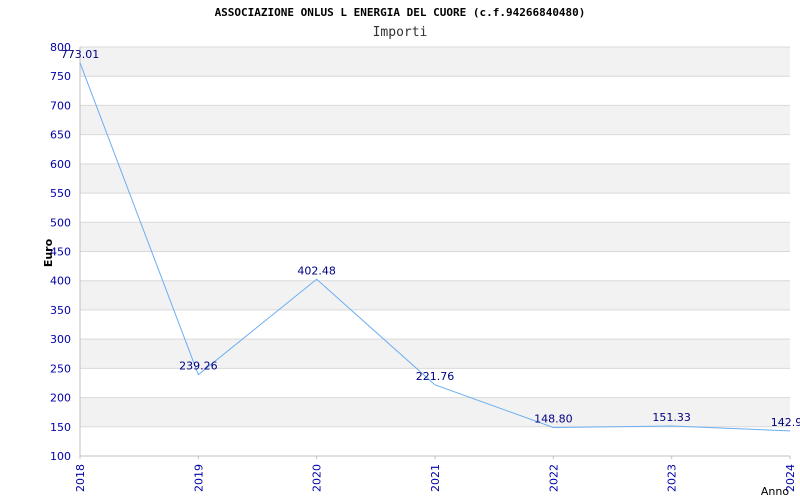 Image resolution: width=800 pixels, height=500 pixels. I want to click on y-tick-label: 600, so click(60, 164).